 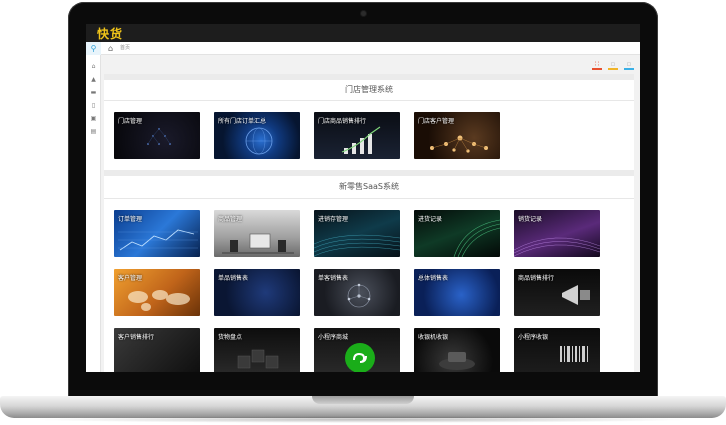 I want to click on people-network-graphic, so click(x=459, y=144).